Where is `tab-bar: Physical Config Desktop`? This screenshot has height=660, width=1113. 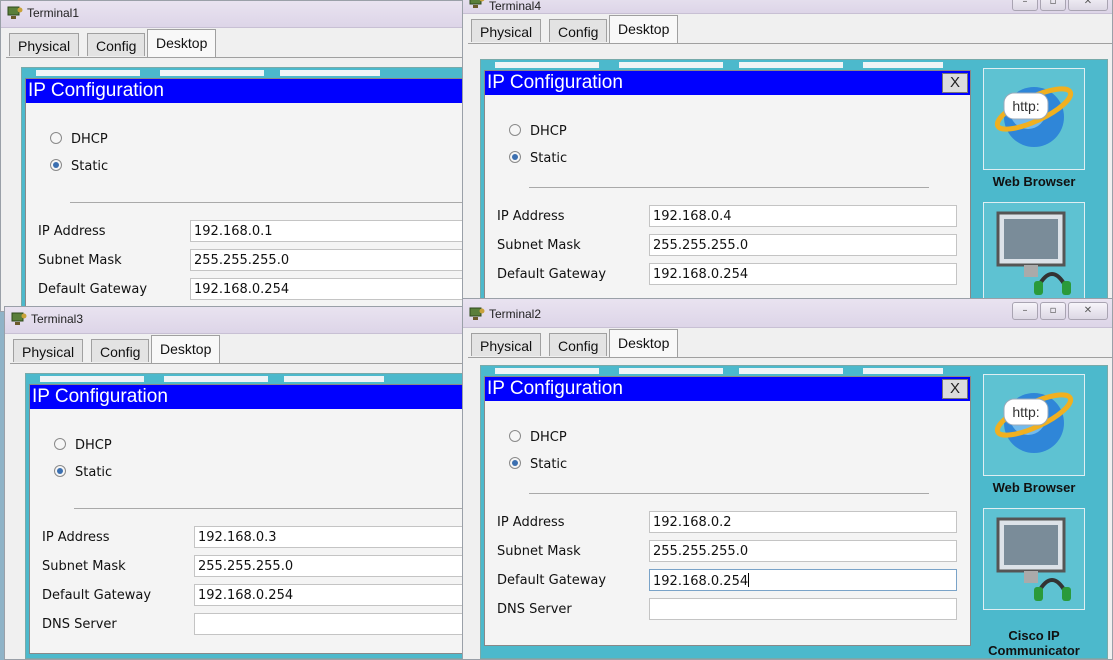
tab-bar: Physical Config Desktop is located at coordinates (790, 29).